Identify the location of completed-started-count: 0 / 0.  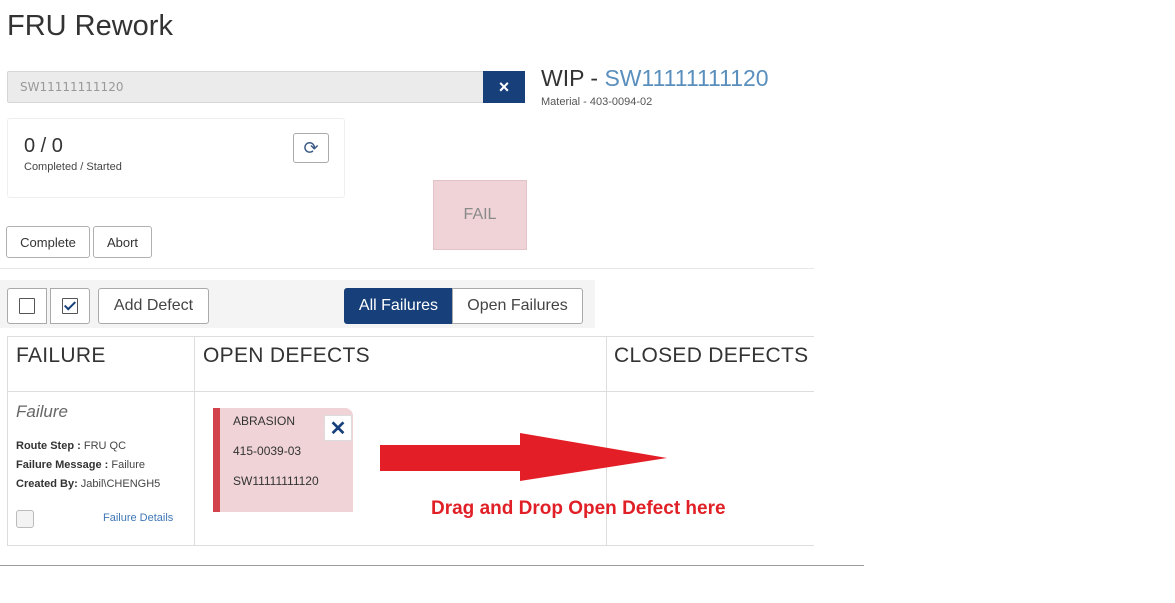
(43, 146).